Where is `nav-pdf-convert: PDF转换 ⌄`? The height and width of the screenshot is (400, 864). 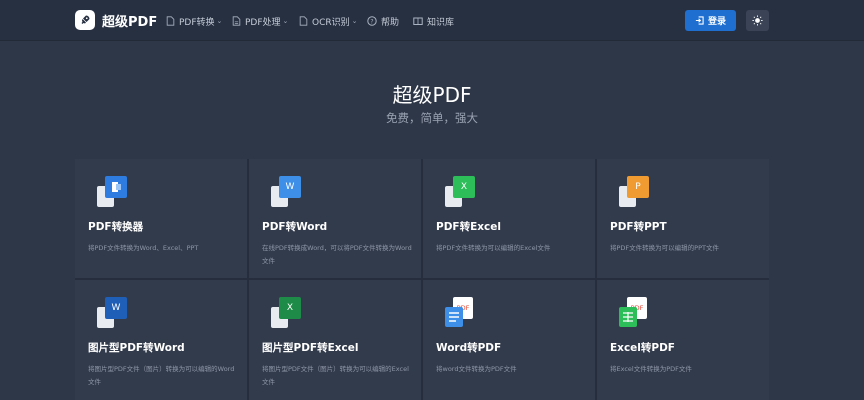 nav-pdf-convert: PDF转换 ⌄ is located at coordinates (194, 21).